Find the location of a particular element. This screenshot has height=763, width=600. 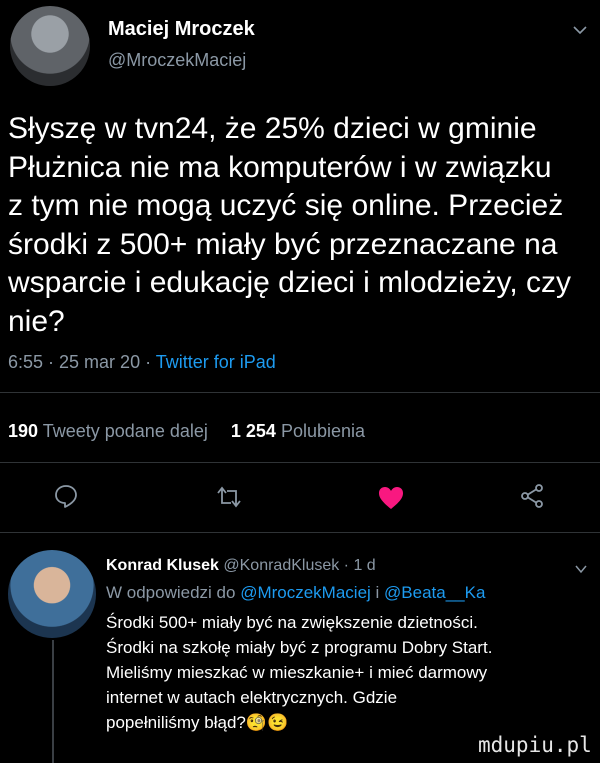

thread-line is located at coordinates (53, 701).